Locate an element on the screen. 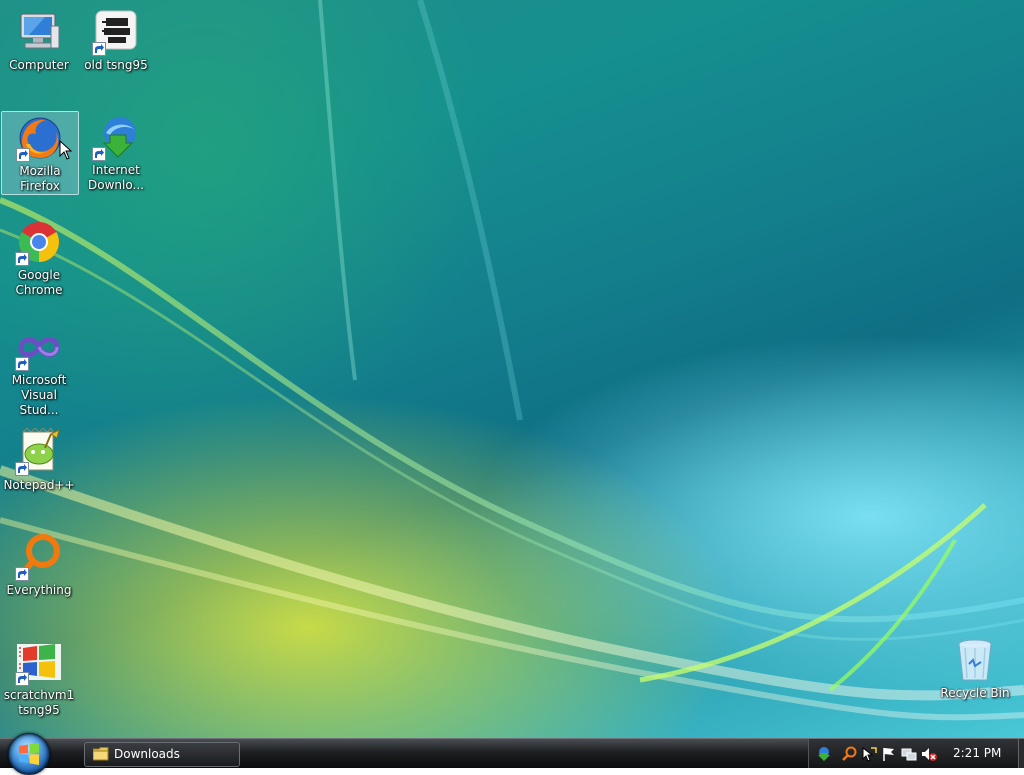 Image resolution: width=1024 pixels, height=775 pixels. taskbar-button-label: Downloads is located at coordinates (147, 754).